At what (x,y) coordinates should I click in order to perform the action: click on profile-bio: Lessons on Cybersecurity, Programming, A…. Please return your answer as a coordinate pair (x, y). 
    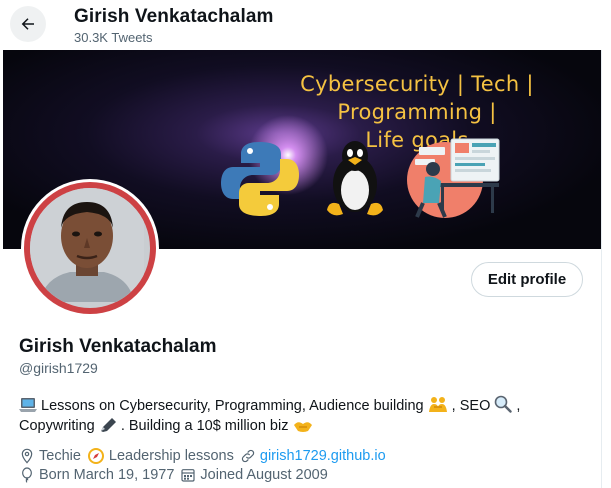
    Looking at the image, I should click on (289, 415).